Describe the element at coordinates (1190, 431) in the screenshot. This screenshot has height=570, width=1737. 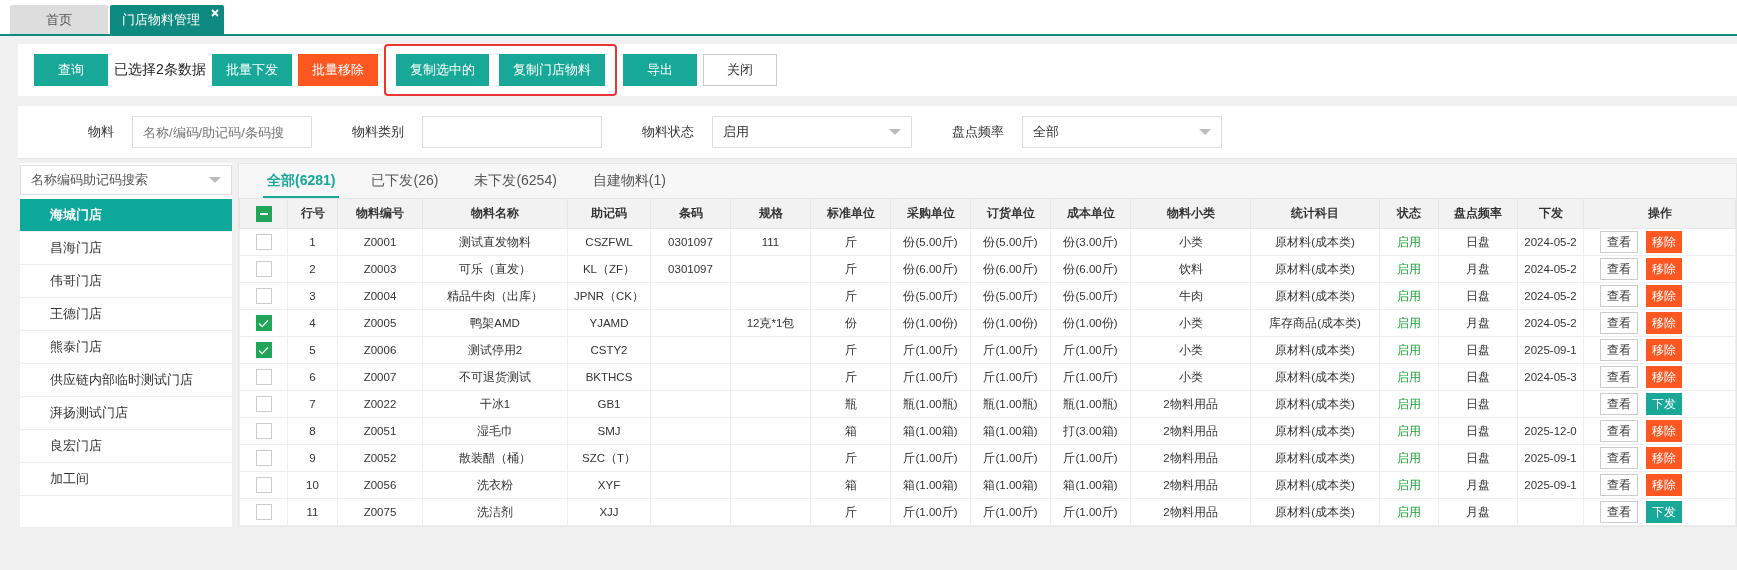
I see `category-cell: 2物料用品` at that location.